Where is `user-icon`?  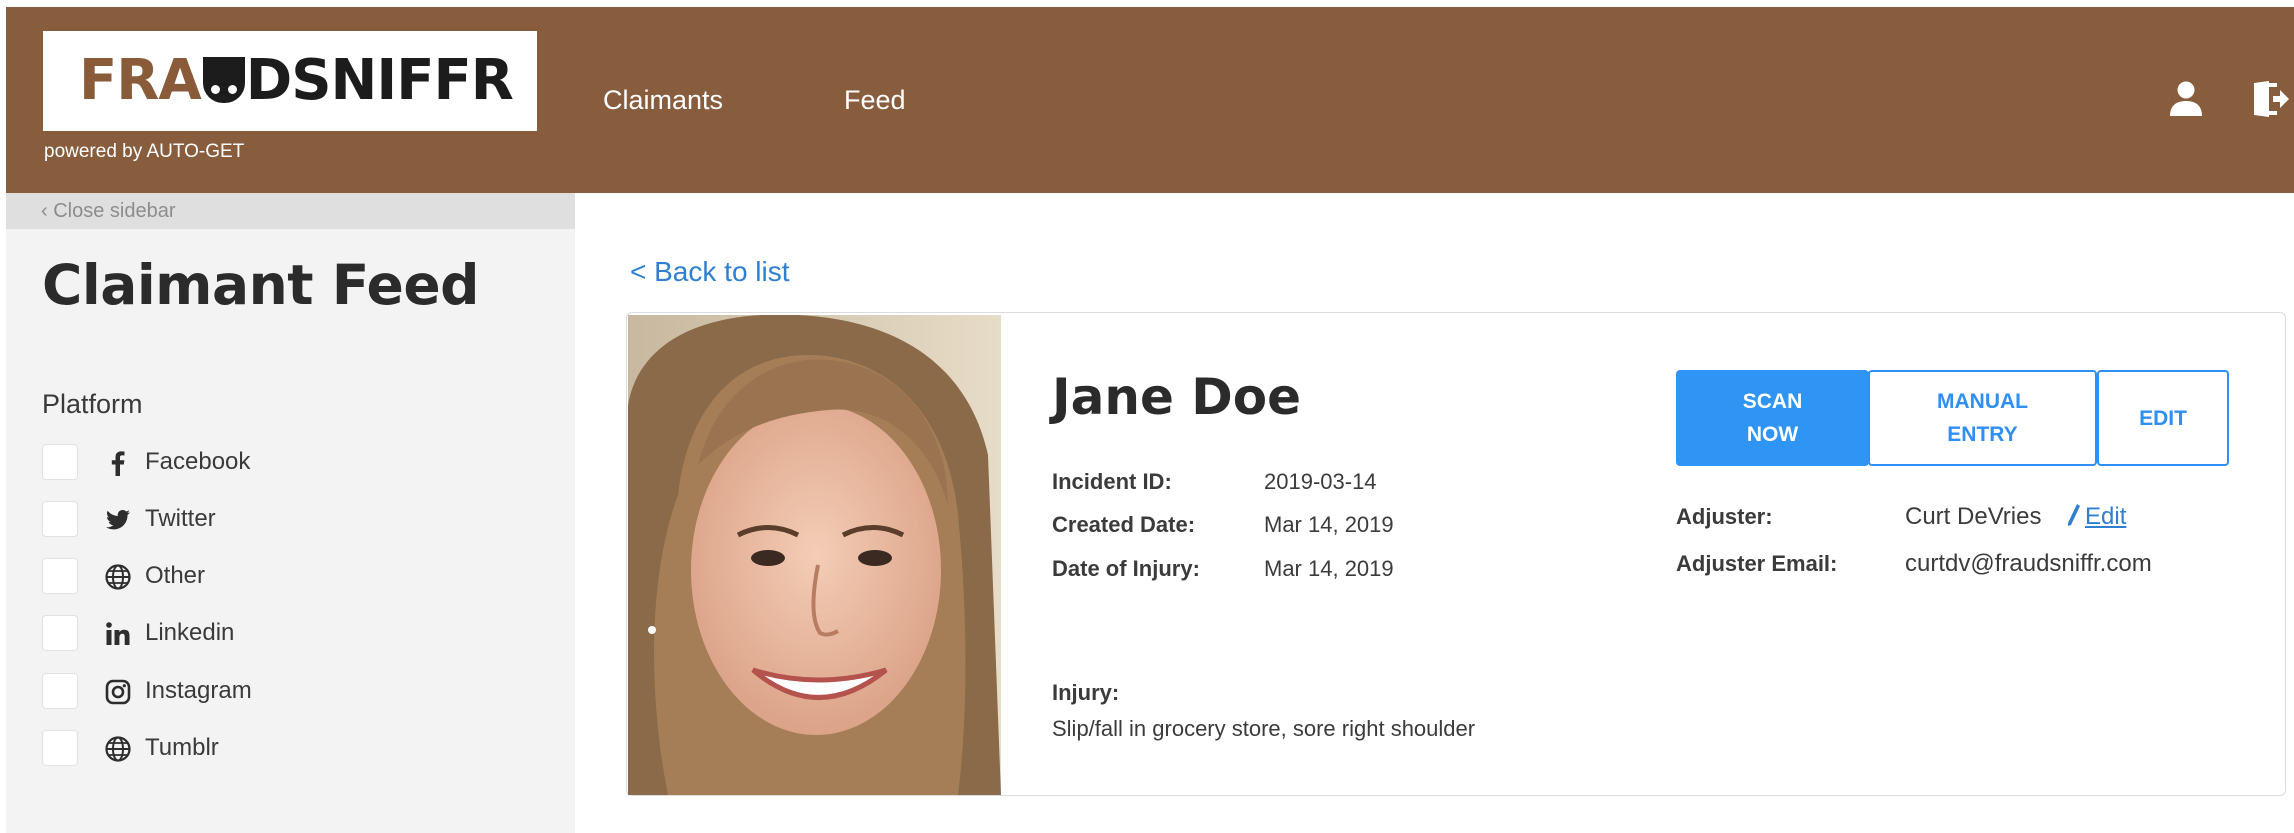 user-icon is located at coordinates (2186, 99).